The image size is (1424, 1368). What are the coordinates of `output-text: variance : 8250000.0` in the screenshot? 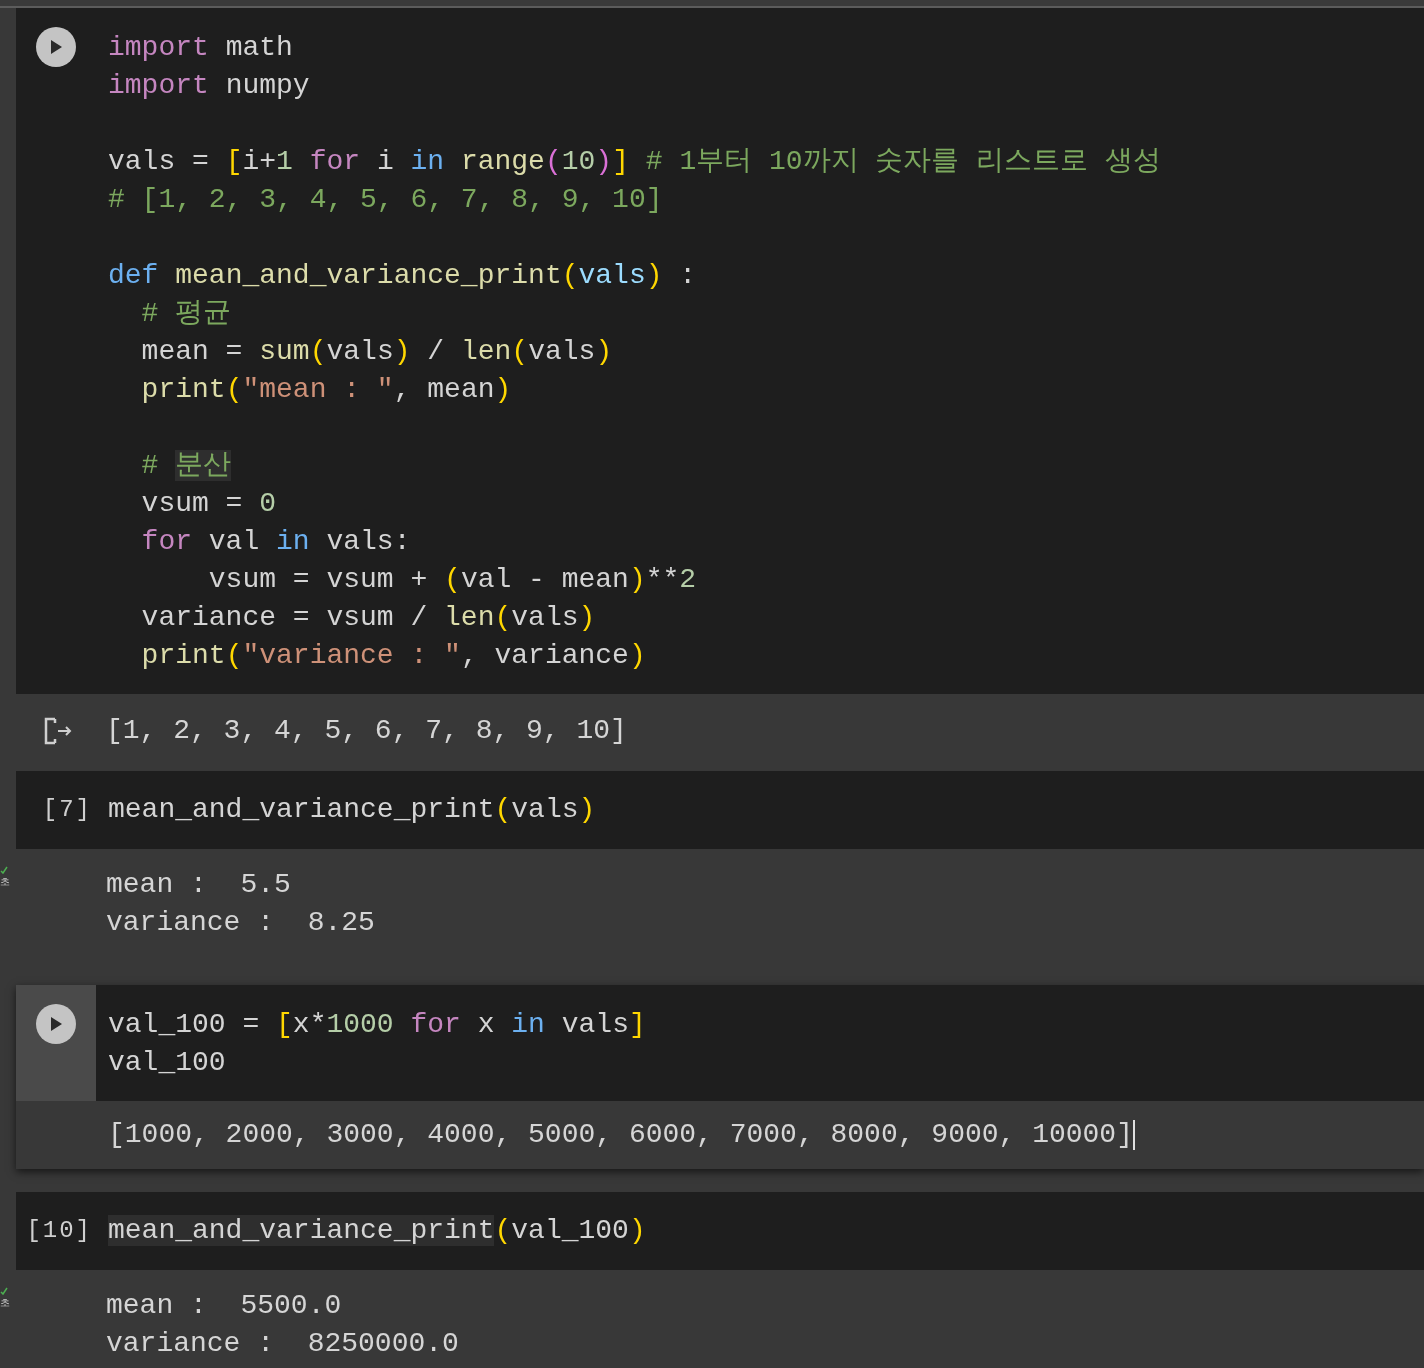 It's located at (282, 1344).